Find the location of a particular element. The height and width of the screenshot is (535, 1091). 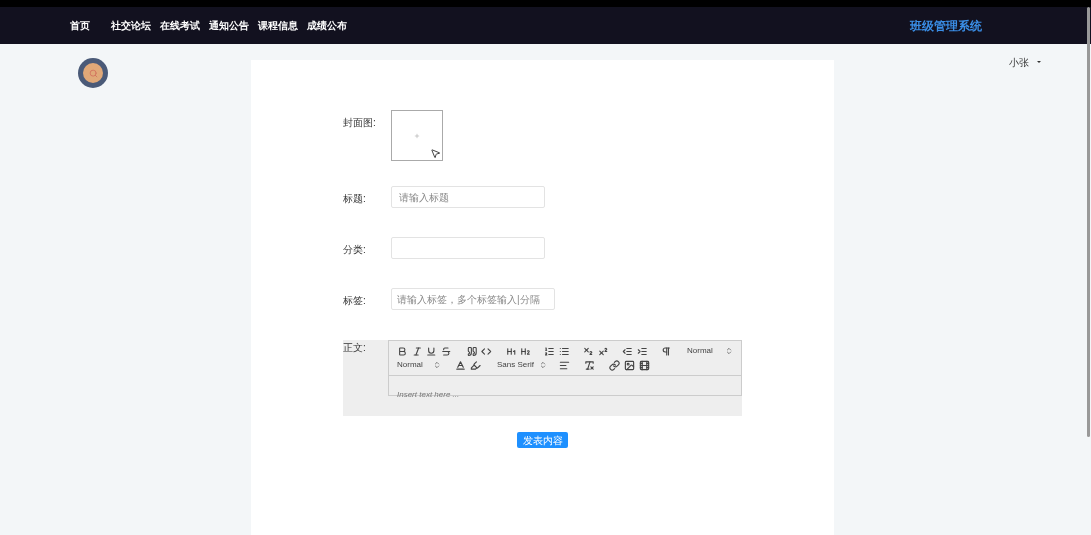

field-label: 标签: is located at coordinates (355, 301).